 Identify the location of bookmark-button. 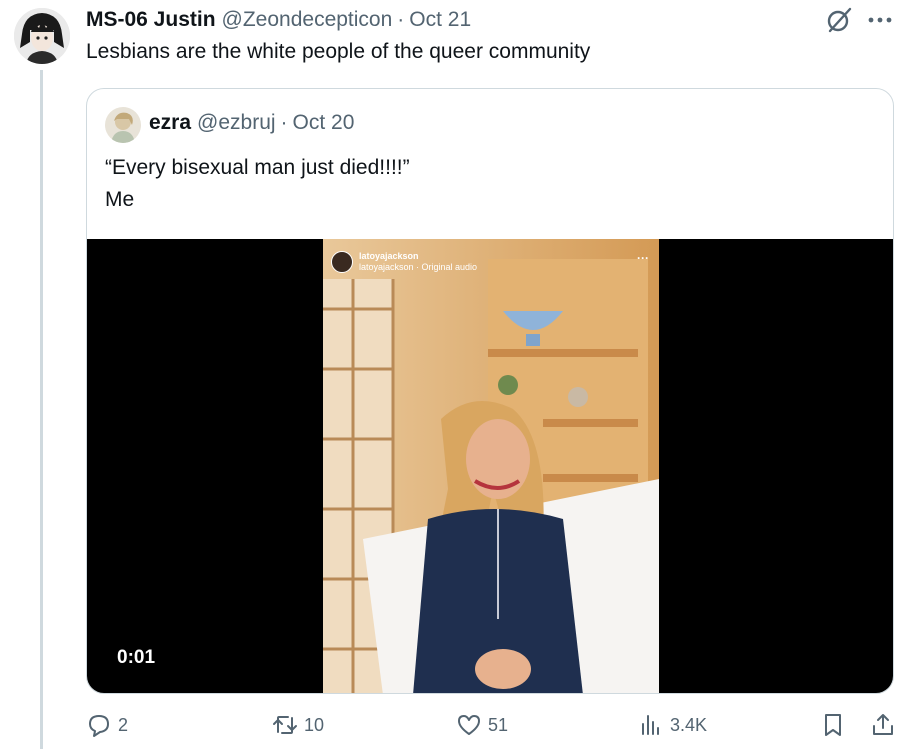
(833, 725).